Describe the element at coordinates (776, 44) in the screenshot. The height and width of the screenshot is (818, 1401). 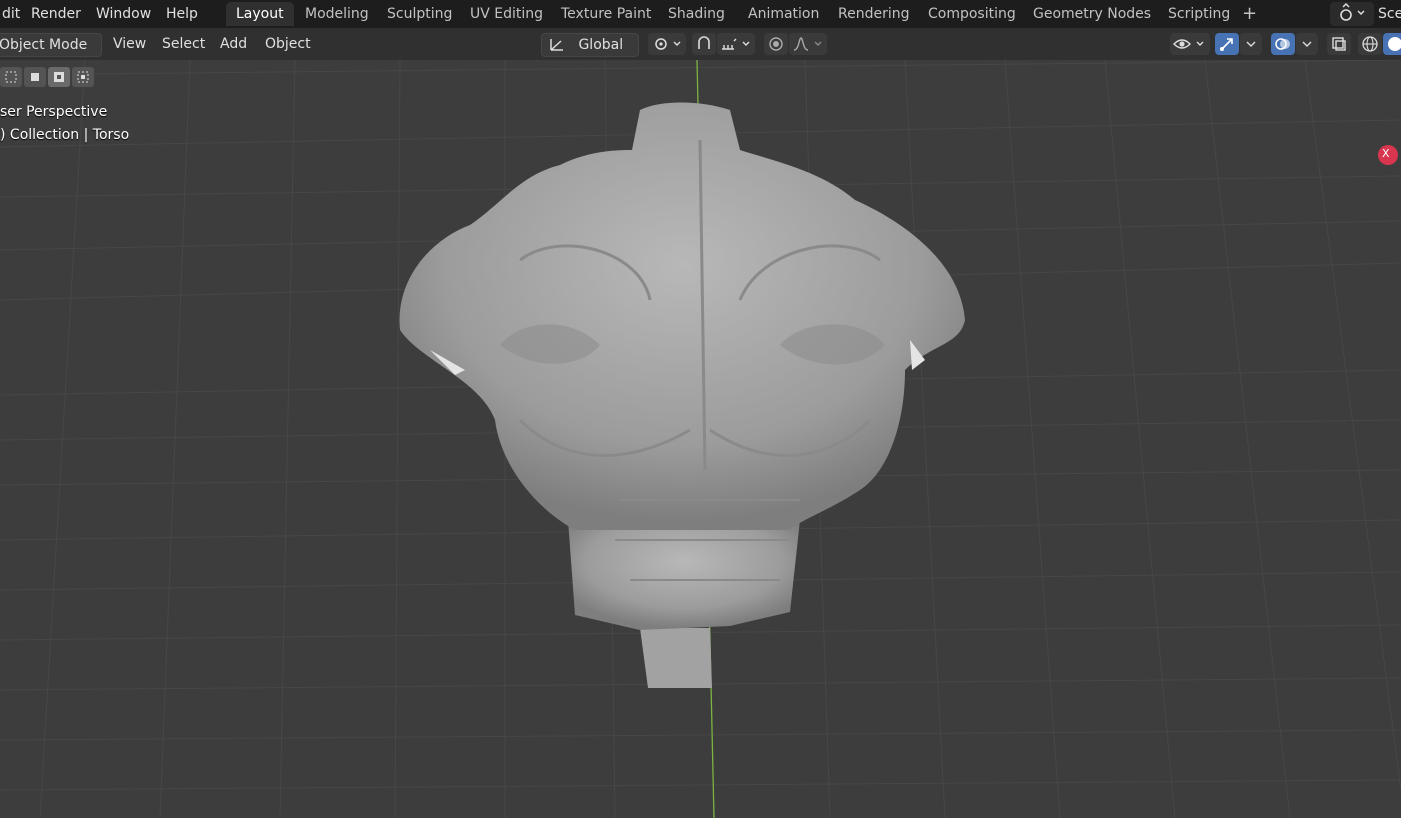
I see `proportional-edit-icon` at that location.